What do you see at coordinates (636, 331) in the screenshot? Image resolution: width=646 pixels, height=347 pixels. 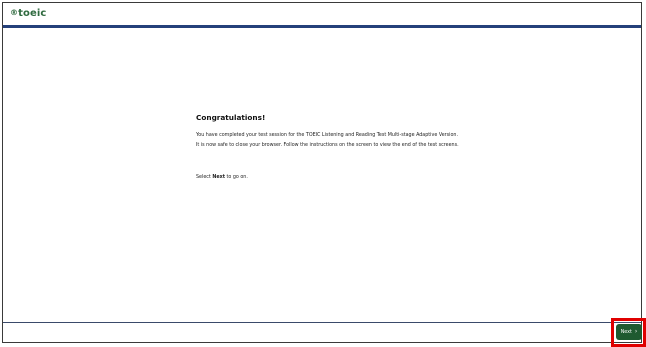 I see `chevron-right-icon: ›` at bounding box center [636, 331].